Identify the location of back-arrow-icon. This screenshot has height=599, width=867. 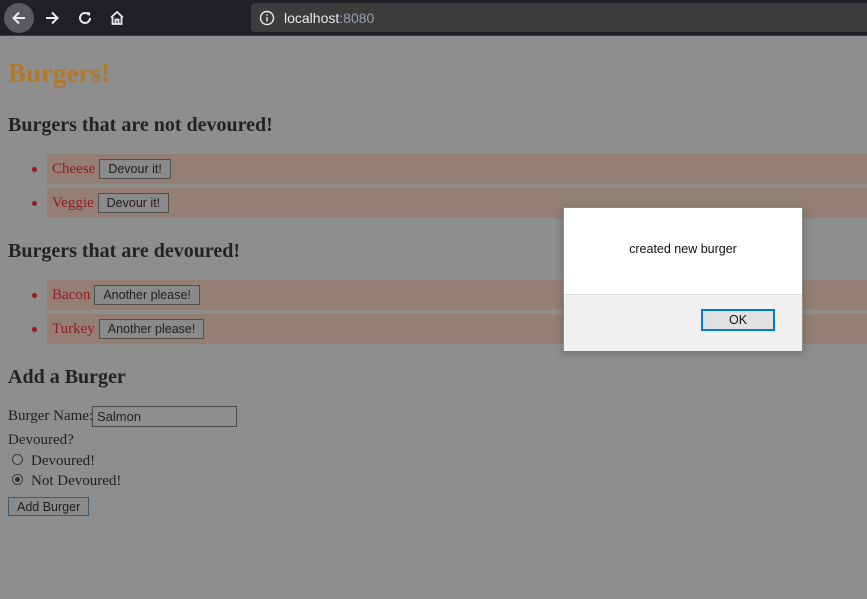
(18, 18).